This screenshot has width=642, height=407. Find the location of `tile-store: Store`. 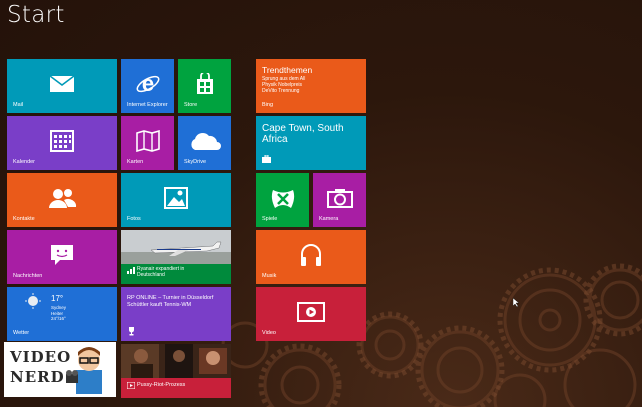

tile-store: Store is located at coordinates (204, 86).